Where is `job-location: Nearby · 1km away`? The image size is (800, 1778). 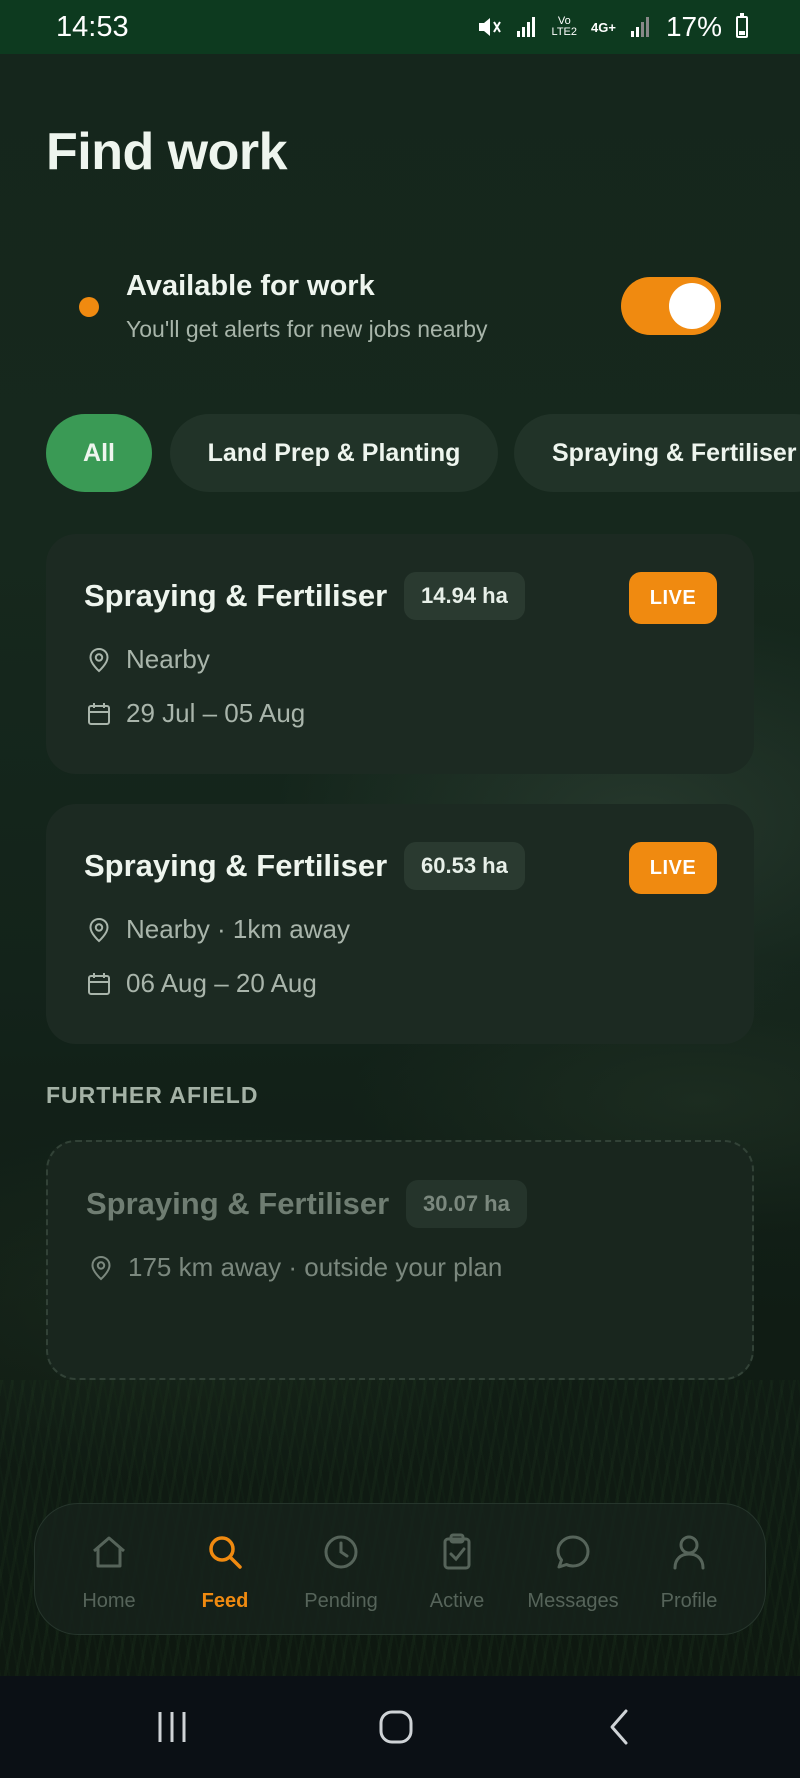
job-location: Nearby · 1km away is located at coordinates (238, 929).